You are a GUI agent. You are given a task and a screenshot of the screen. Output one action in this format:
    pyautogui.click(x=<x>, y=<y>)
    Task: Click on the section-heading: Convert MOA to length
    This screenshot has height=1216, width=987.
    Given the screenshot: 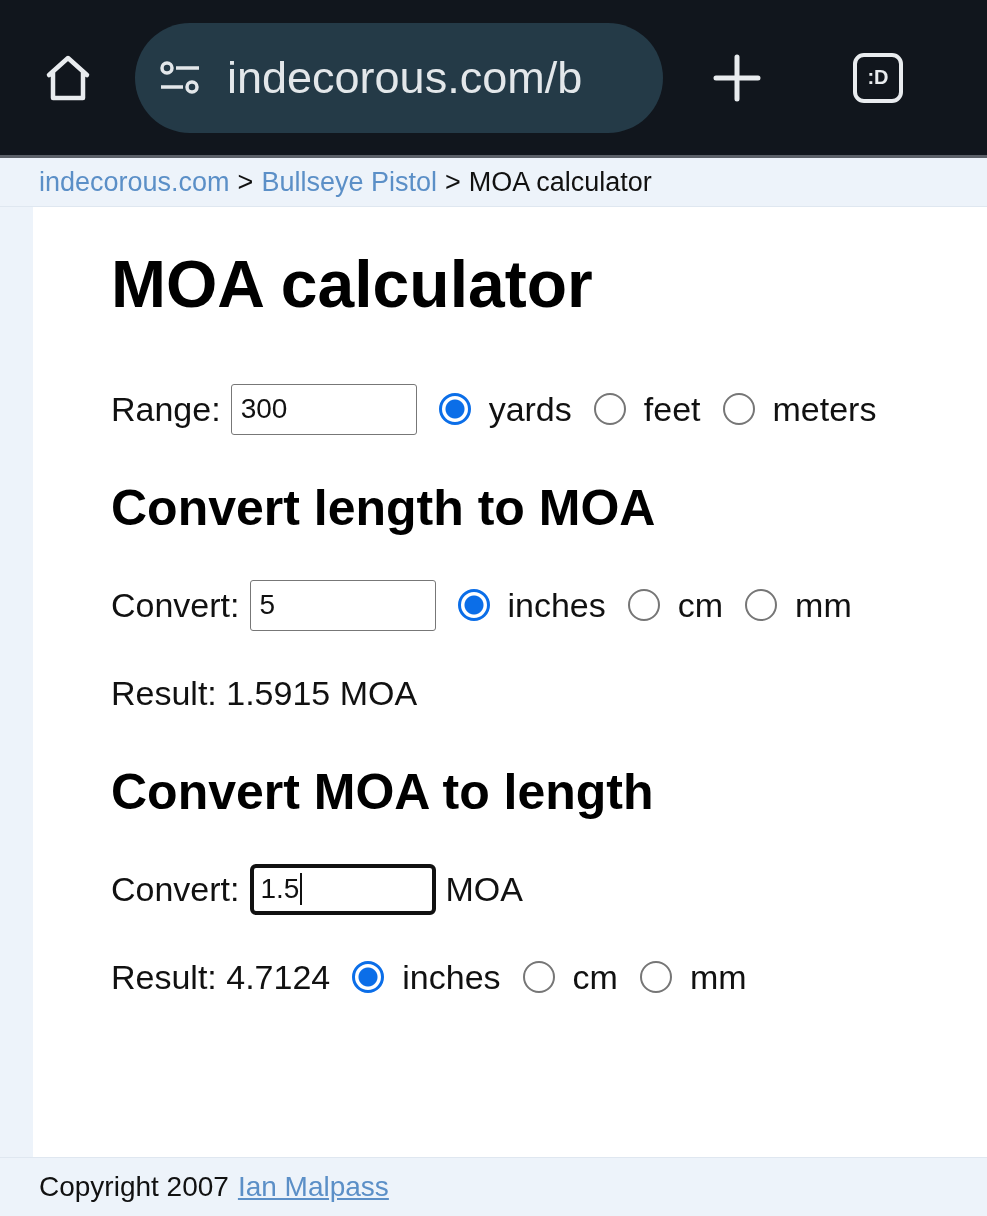 What is the action you would take?
    pyautogui.click(x=383, y=793)
    